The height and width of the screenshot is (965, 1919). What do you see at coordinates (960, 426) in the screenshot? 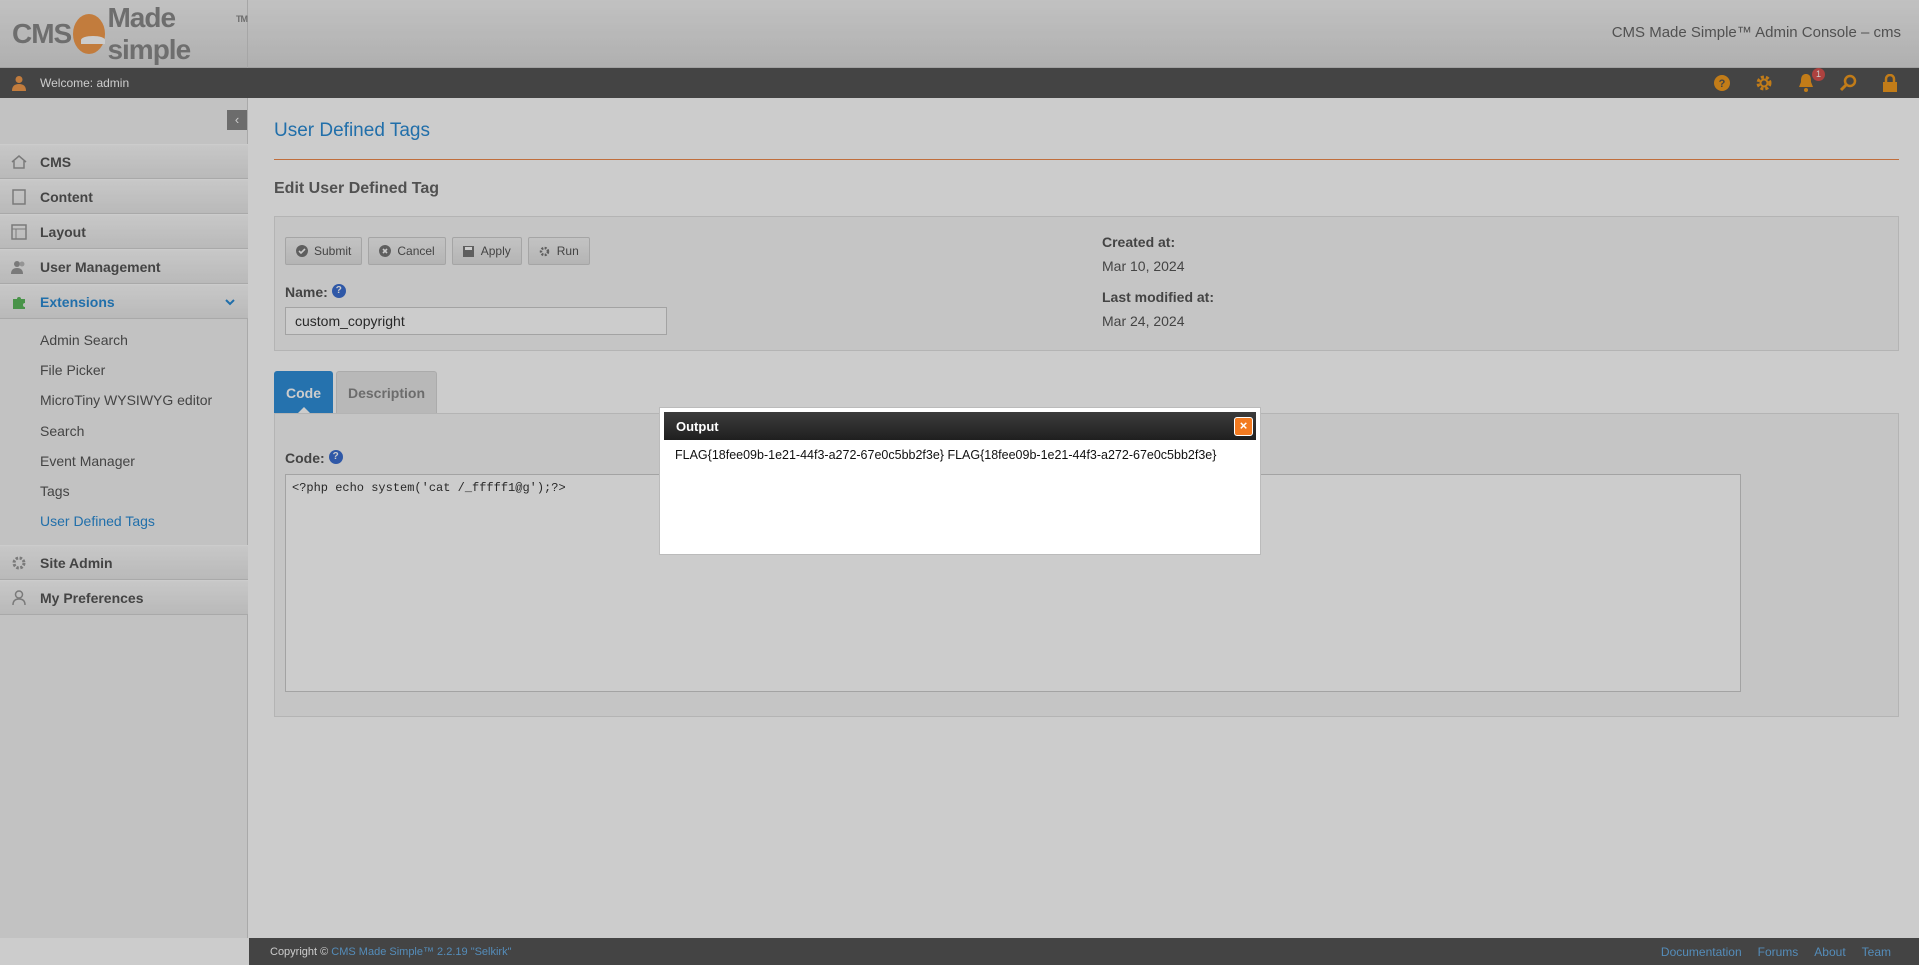
I see `dialog-titlebar: Output ×` at bounding box center [960, 426].